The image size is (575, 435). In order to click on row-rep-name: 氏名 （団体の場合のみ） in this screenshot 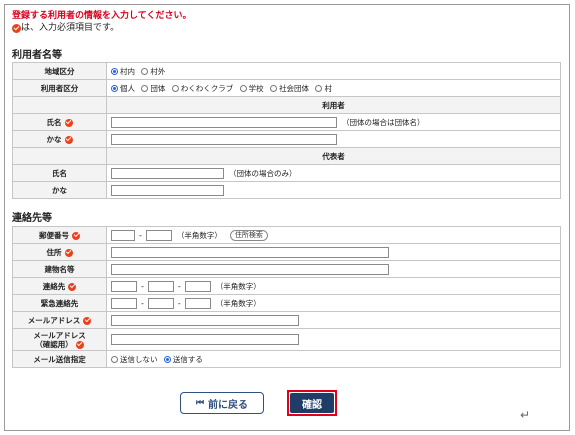, I will do `click(286, 173)`.